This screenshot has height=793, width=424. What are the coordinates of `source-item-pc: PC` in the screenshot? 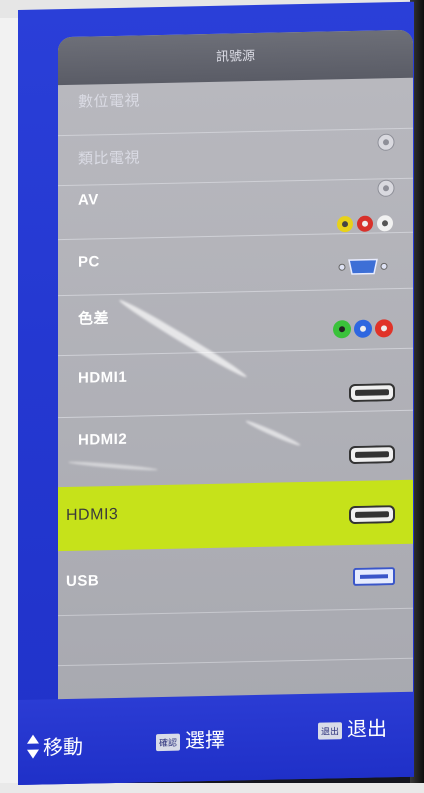 It's located at (235, 263).